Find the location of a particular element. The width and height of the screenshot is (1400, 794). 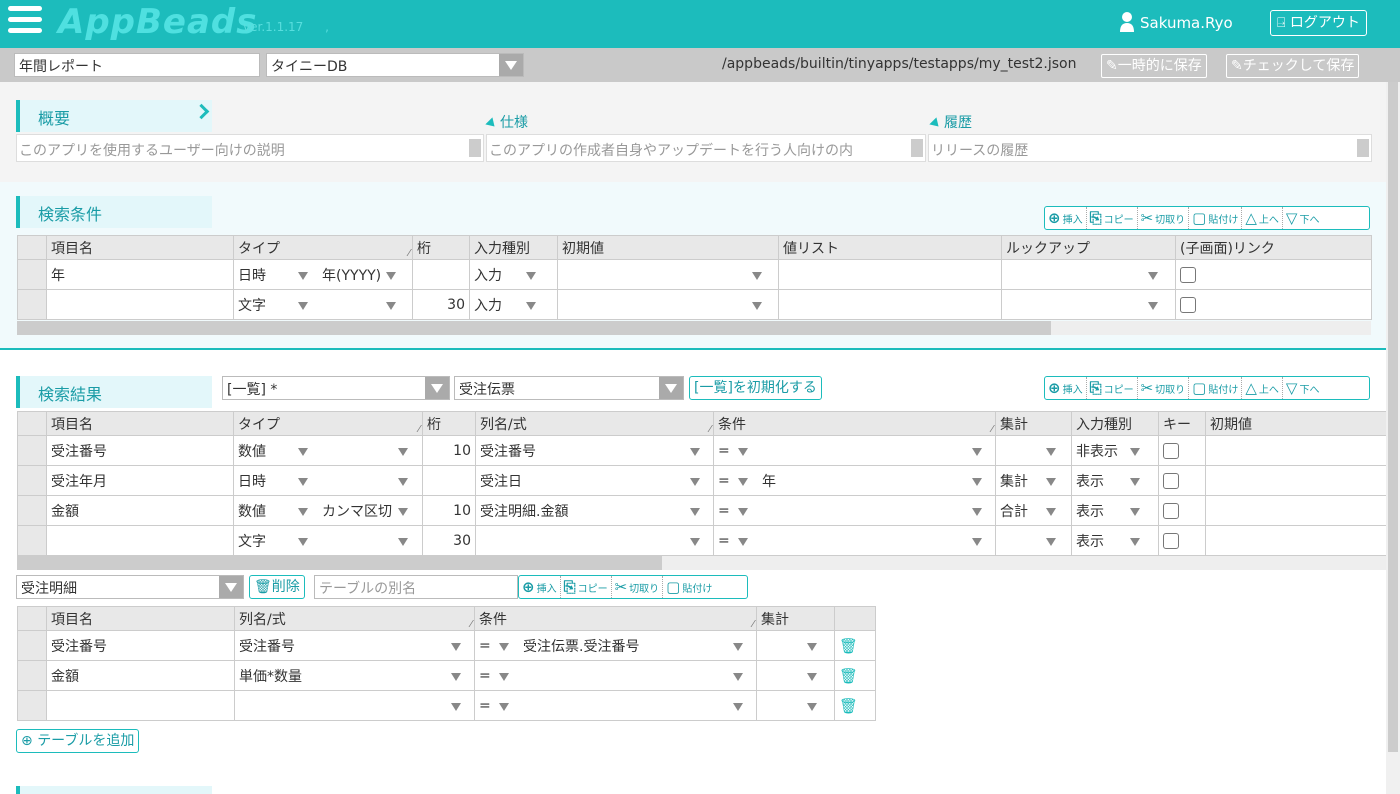

aggregate-cell: 合計 is located at coordinates (1033, 510).